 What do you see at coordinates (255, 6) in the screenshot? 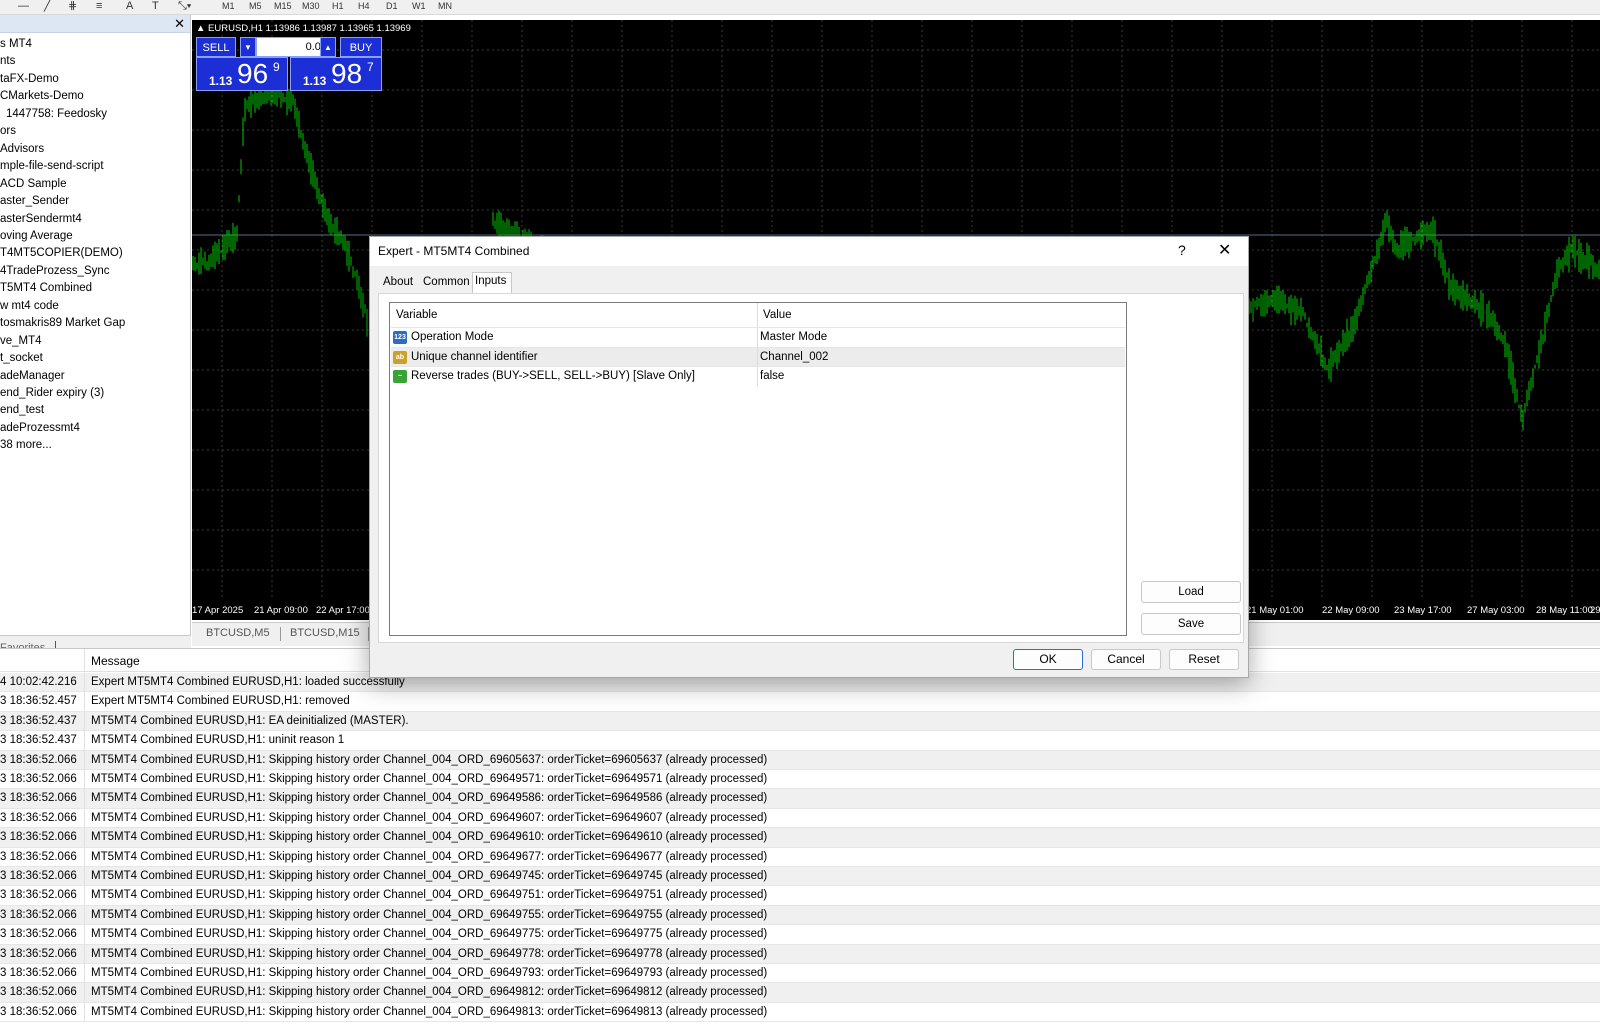
I see `timeframe-m5: M5` at bounding box center [255, 6].